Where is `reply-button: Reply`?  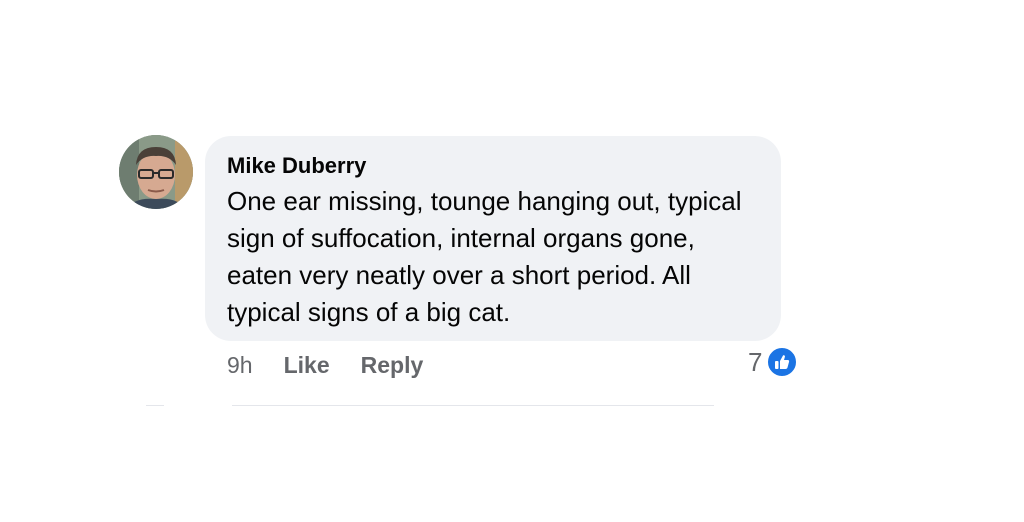 reply-button: Reply is located at coordinates (392, 365).